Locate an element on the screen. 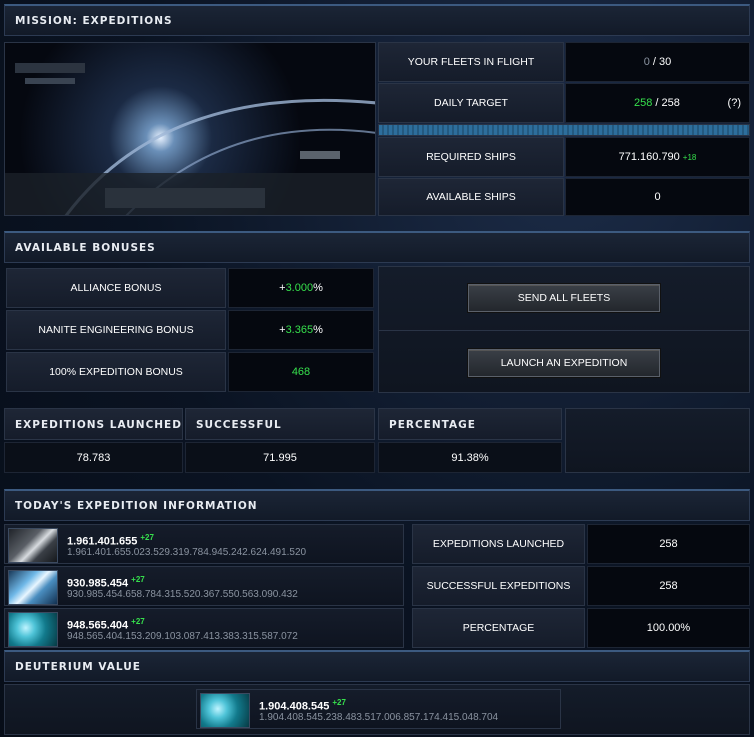 Image resolution: width=754 pixels, height=737 pixels. expeditions-launched-header: EXPEDITIONS LAUNCHED is located at coordinates (93, 424).